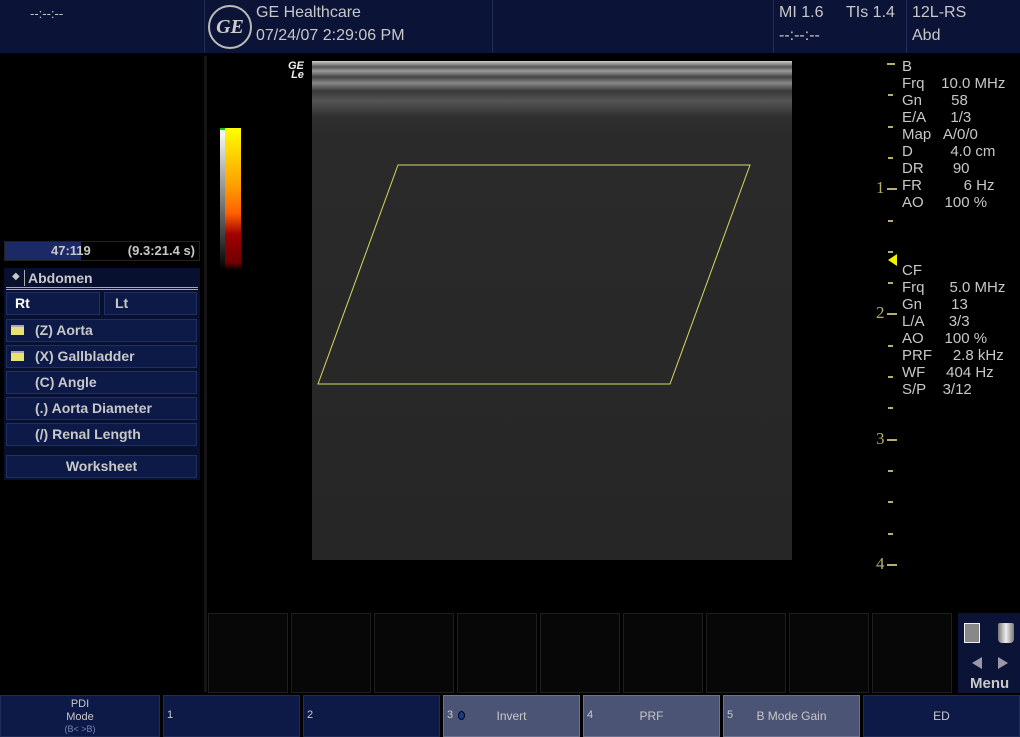 The image size is (1020, 737). Describe the element at coordinates (102, 251) in the screenshot. I see `cine-bar: 47:119 (9.3:21.4 s)` at that location.